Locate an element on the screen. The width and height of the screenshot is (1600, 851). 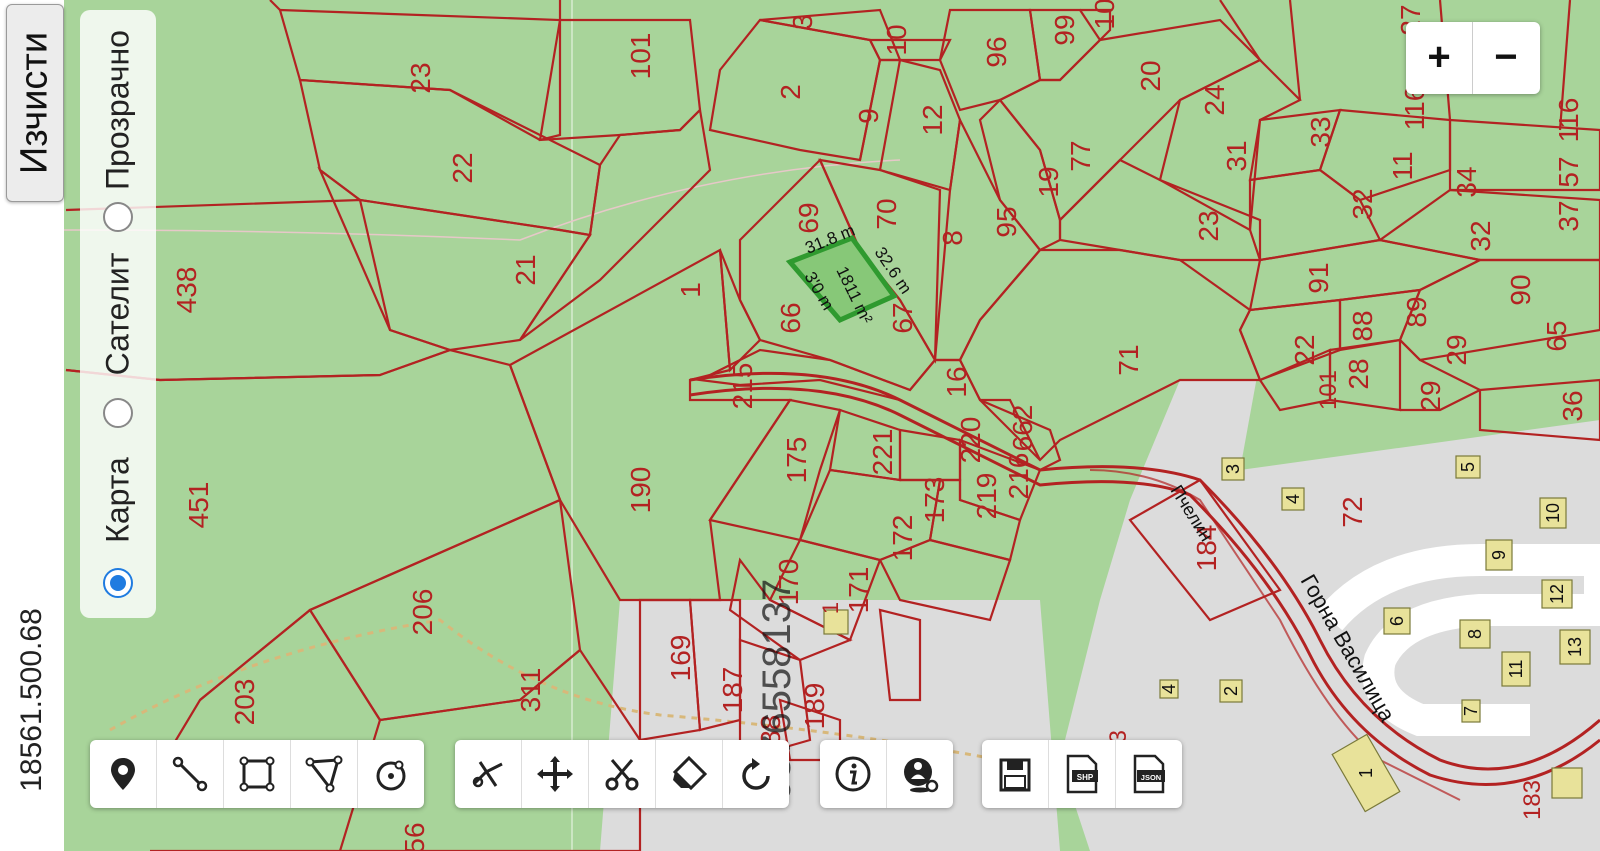
eraser-icon is located at coordinates (690, 773).